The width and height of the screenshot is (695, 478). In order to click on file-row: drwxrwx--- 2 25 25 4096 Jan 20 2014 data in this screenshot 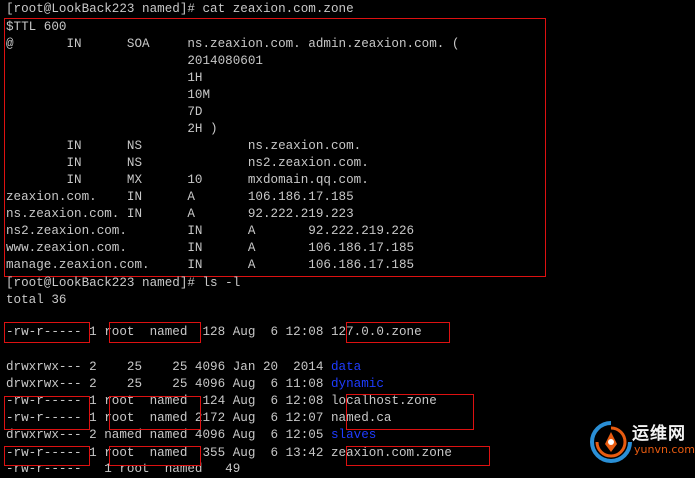, I will do `click(183, 367)`.